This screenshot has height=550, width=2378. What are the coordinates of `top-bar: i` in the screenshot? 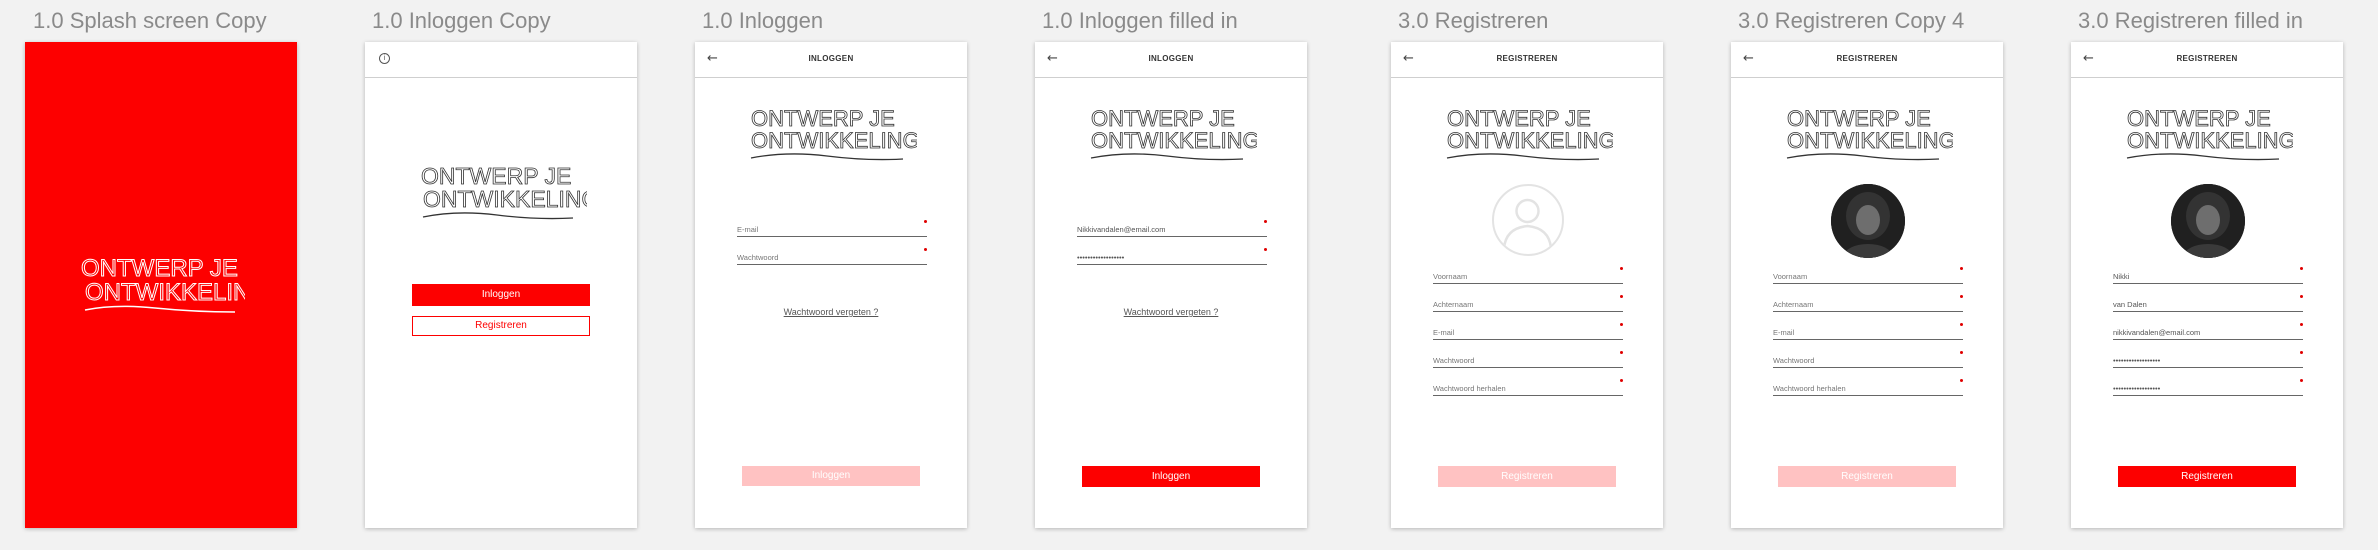 It's located at (501, 60).